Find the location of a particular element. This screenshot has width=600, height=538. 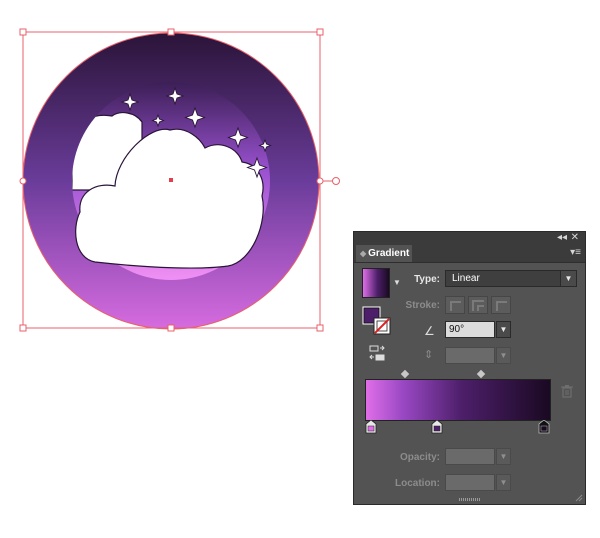

aspect-dropdown-icon: ▼ is located at coordinates (503, 355).